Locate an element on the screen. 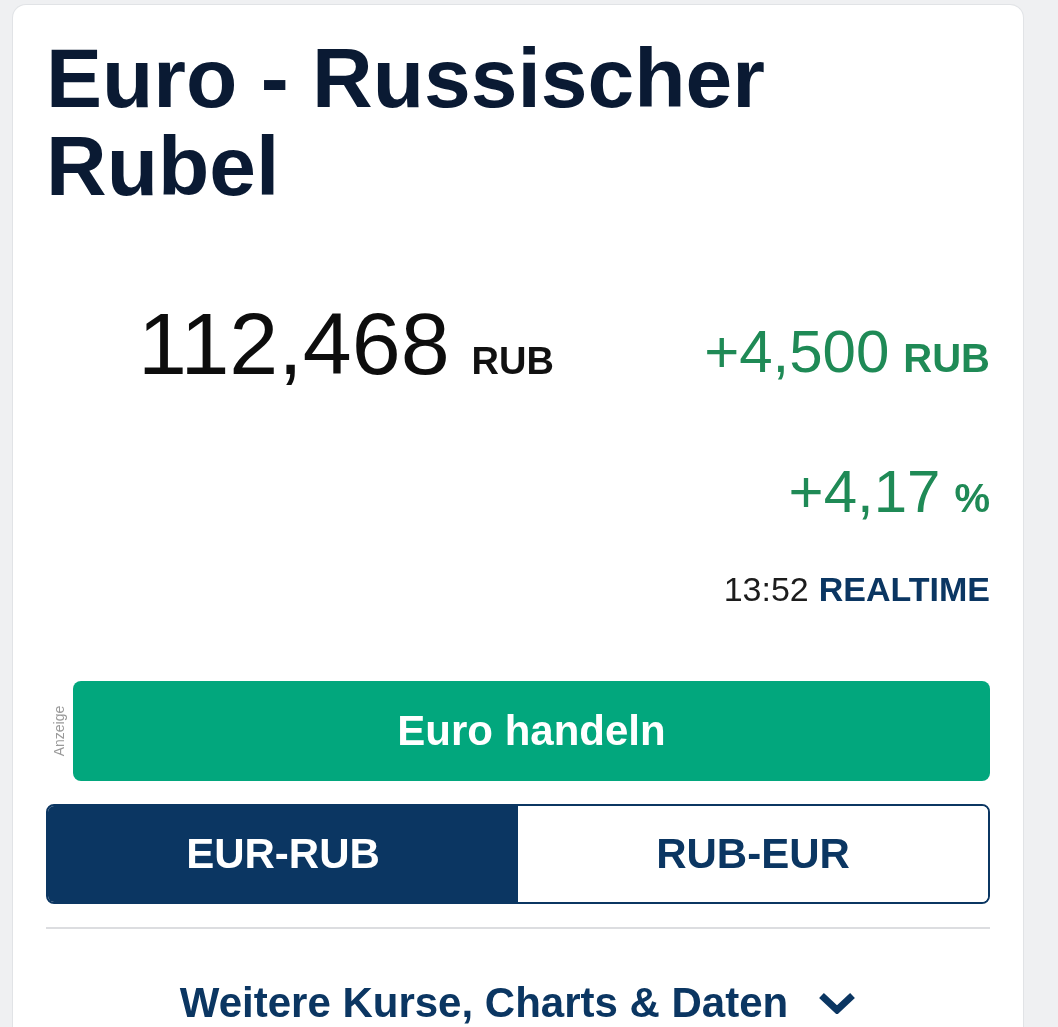  instrument-title: Euro - Russischer Rubel is located at coordinates (406, 122).